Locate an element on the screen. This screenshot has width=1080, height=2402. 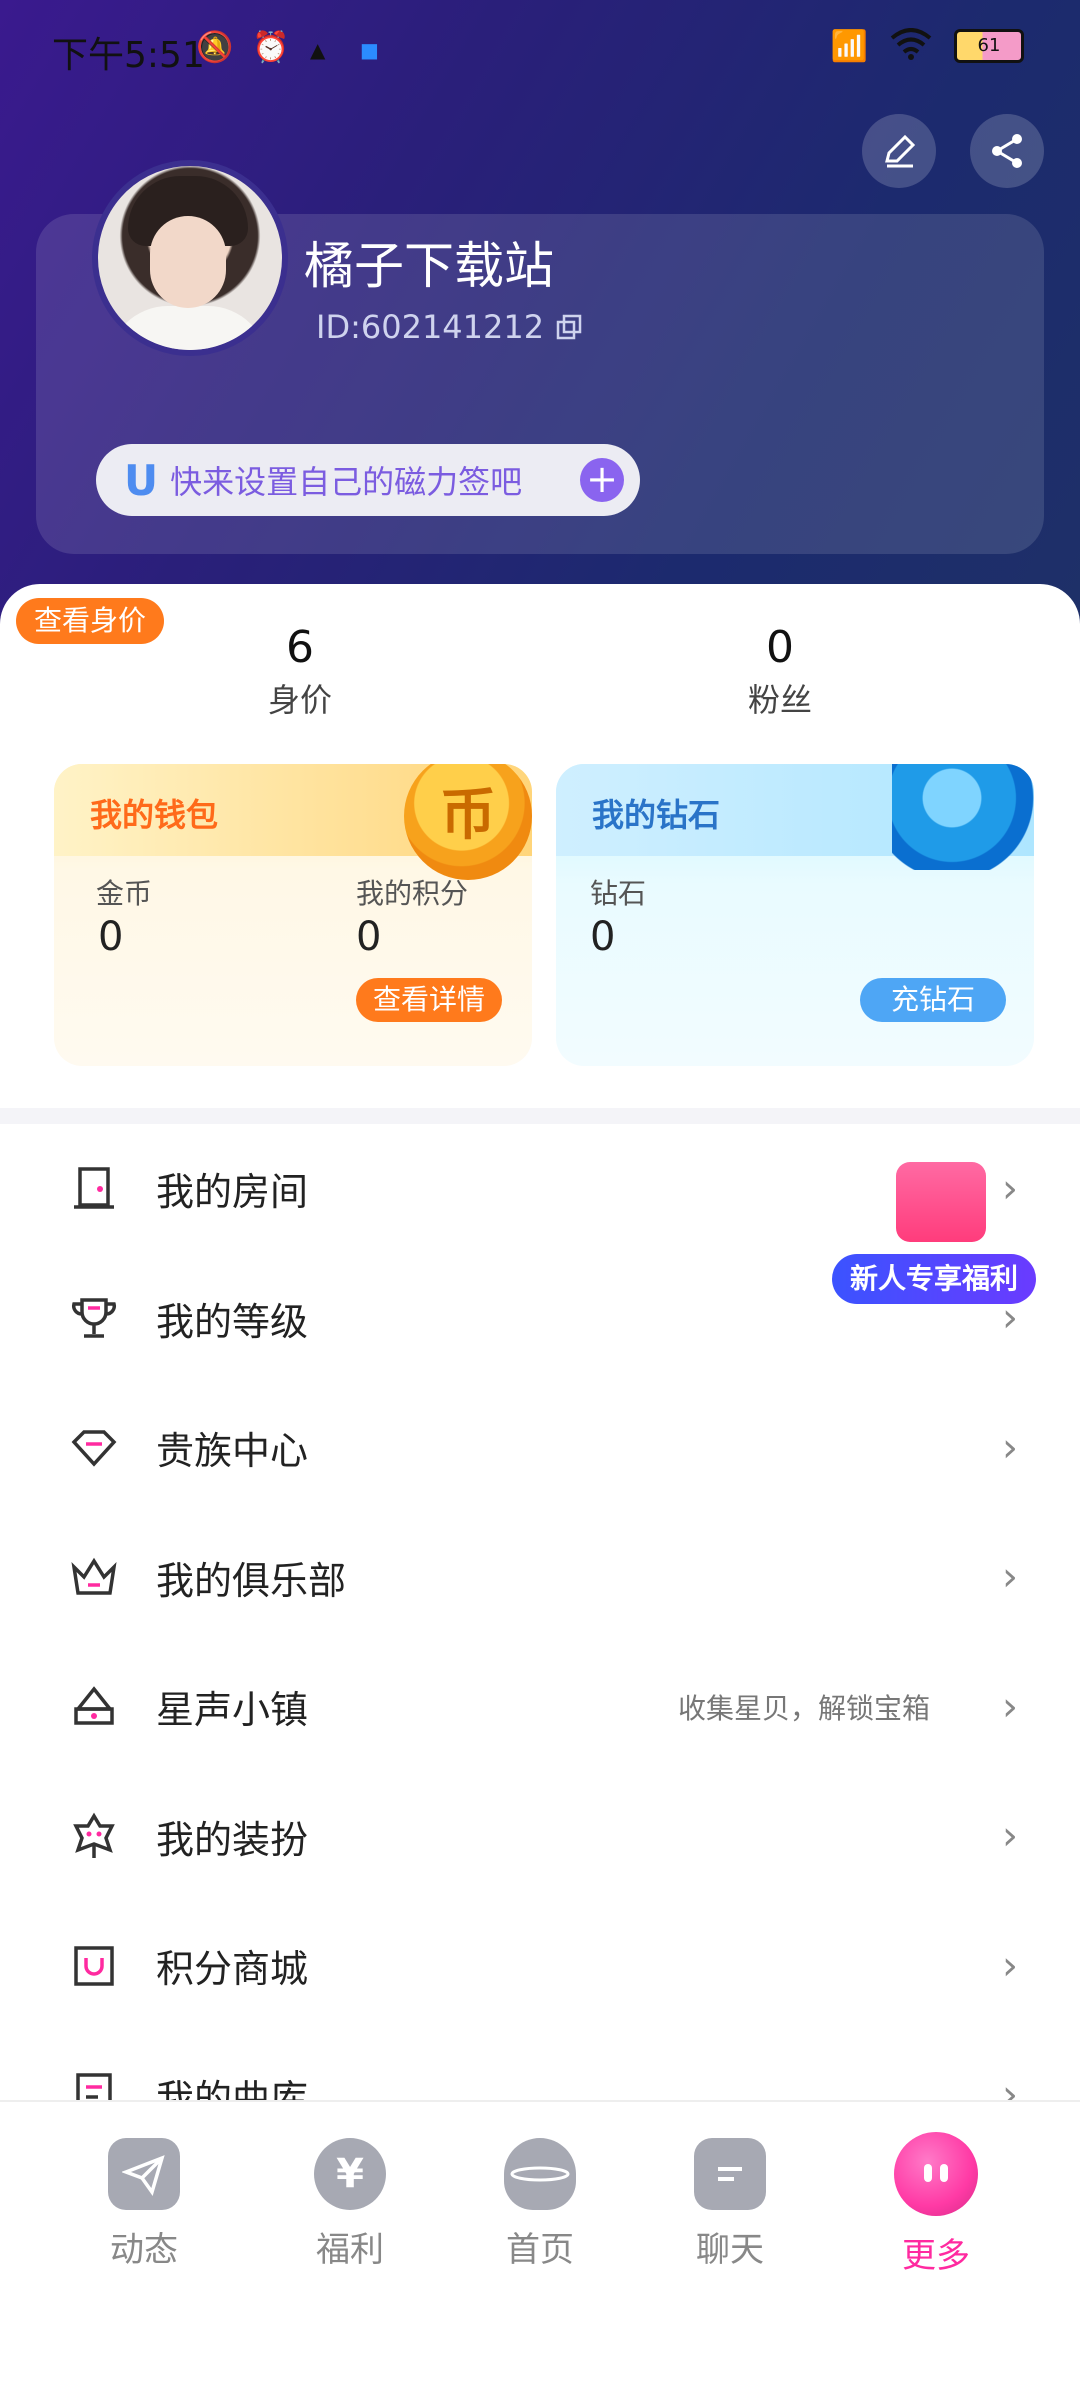
menu-label: 我的俱乐部 is located at coordinates (251, 1580).